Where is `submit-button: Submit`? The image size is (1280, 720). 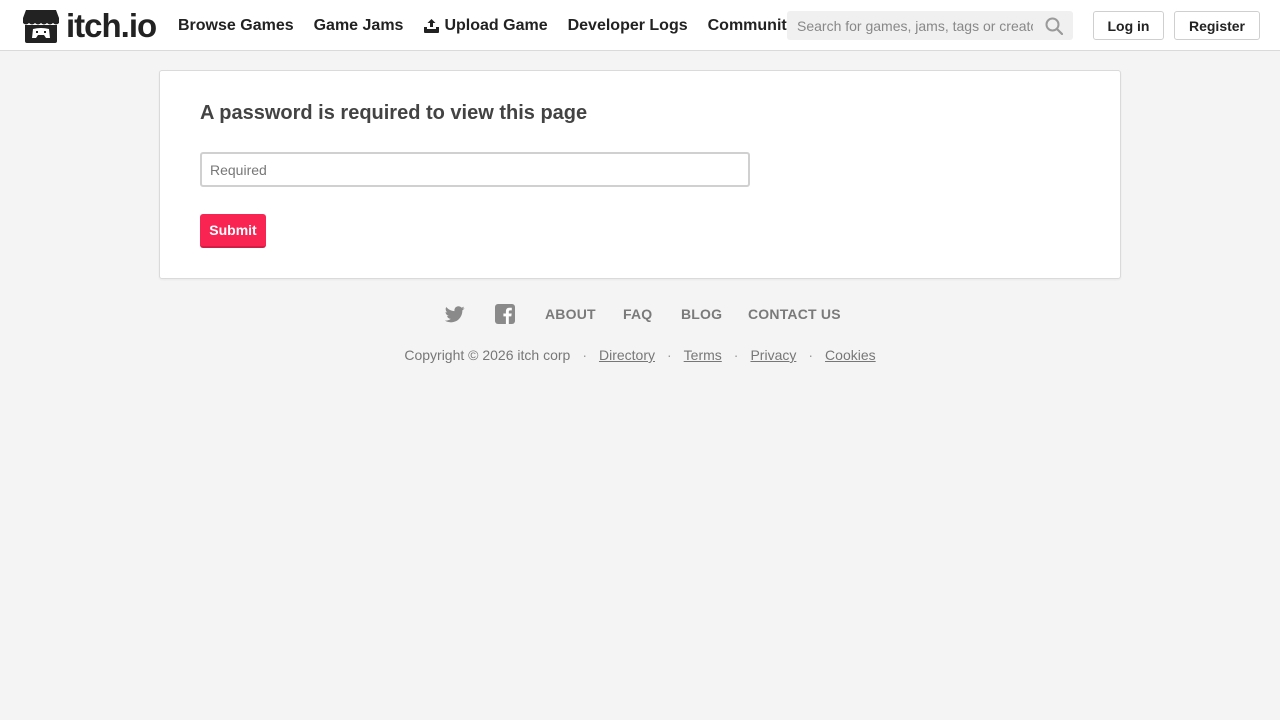
submit-button: Submit is located at coordinates (233, 231).